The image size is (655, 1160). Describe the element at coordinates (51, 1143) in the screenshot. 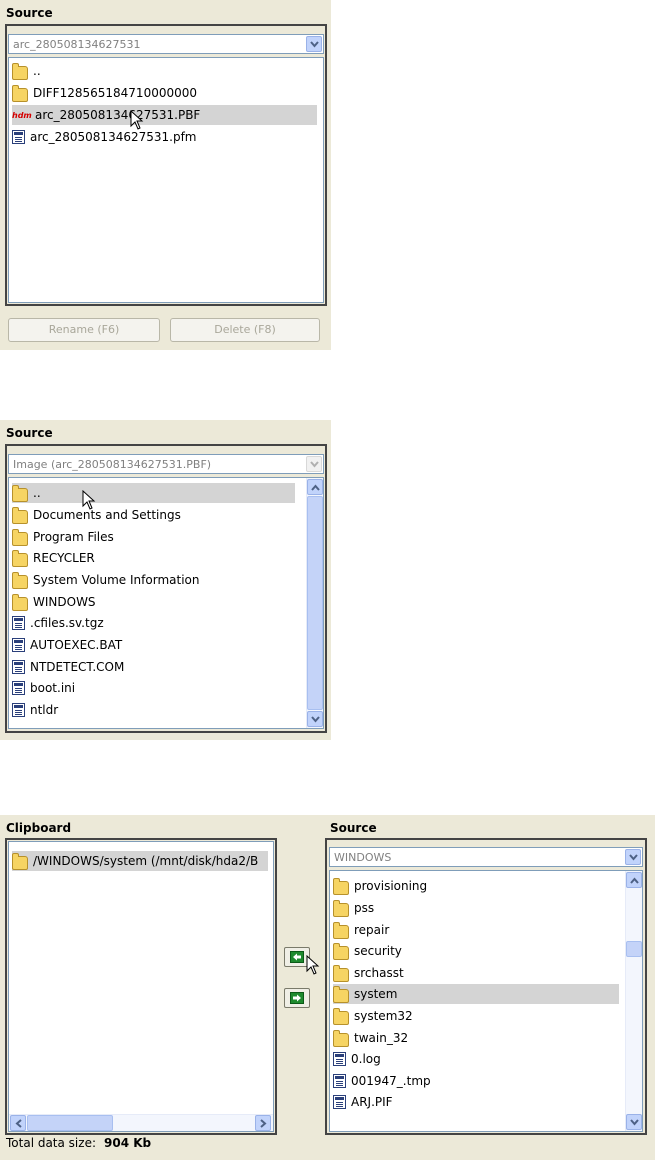

I see `total-data-size-label: Total data size:` at that location.